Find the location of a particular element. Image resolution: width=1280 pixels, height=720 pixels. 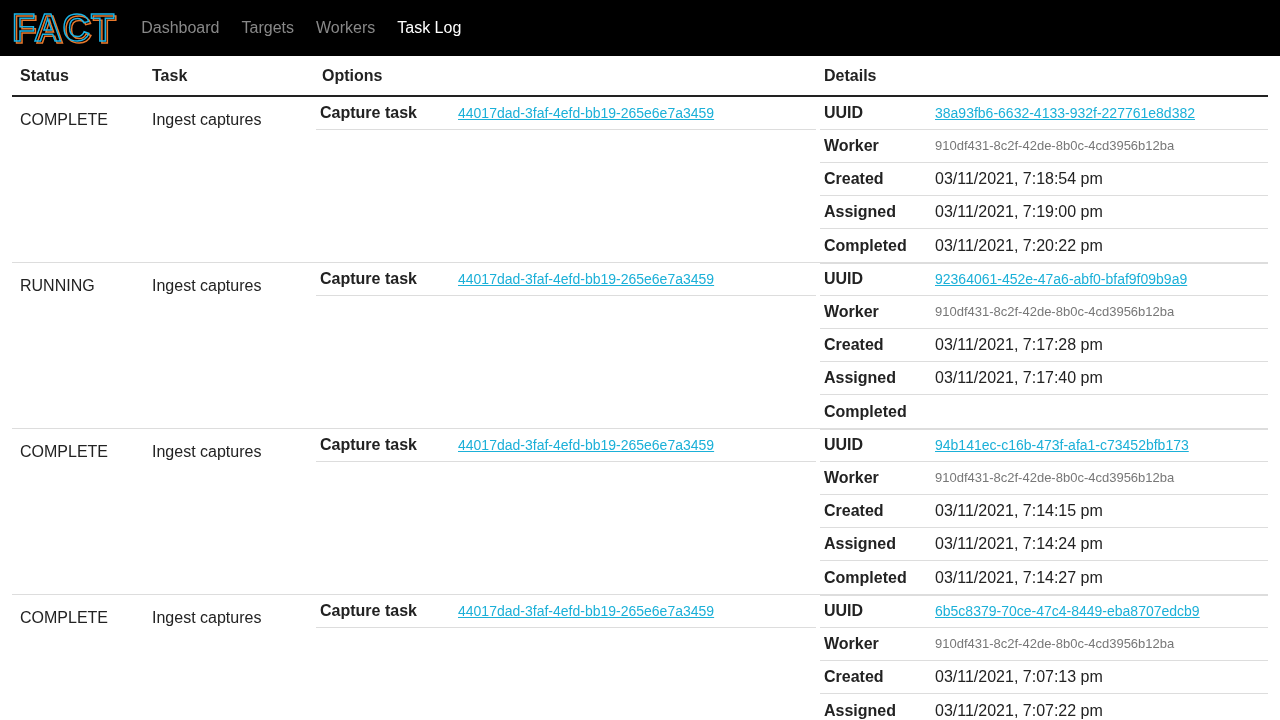

timestamp: 03/11/2021, 7:17:40 pm is located at coordinates (1019, 378).